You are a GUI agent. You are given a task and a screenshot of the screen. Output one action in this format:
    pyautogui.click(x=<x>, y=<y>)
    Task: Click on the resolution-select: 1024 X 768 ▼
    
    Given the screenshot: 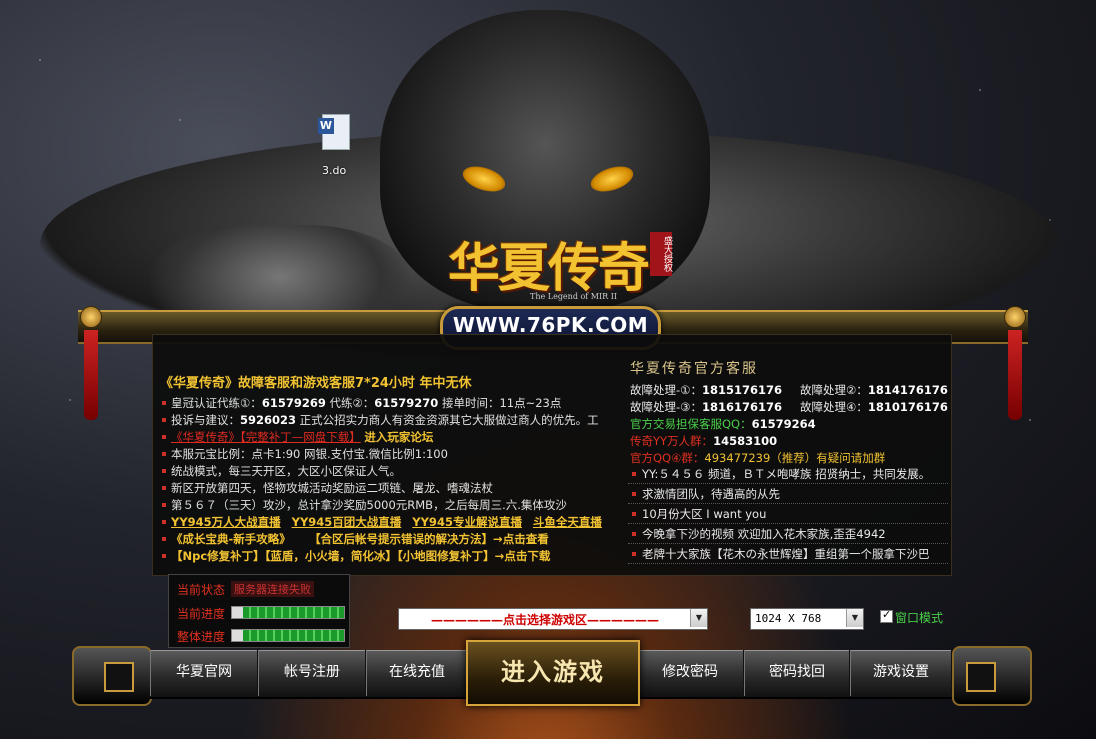 What is the action you would take?
    pyautogui.click(x=807, y=619)
    